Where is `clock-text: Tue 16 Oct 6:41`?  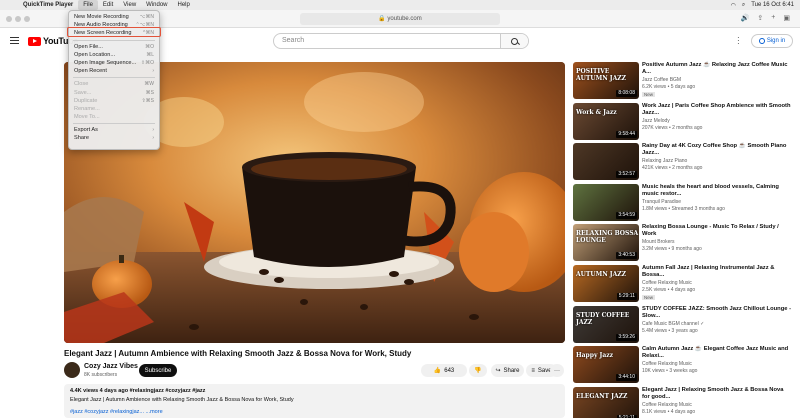
clock-text: Tue 16 Oct 6:41 is located at coordinates (772, 5).